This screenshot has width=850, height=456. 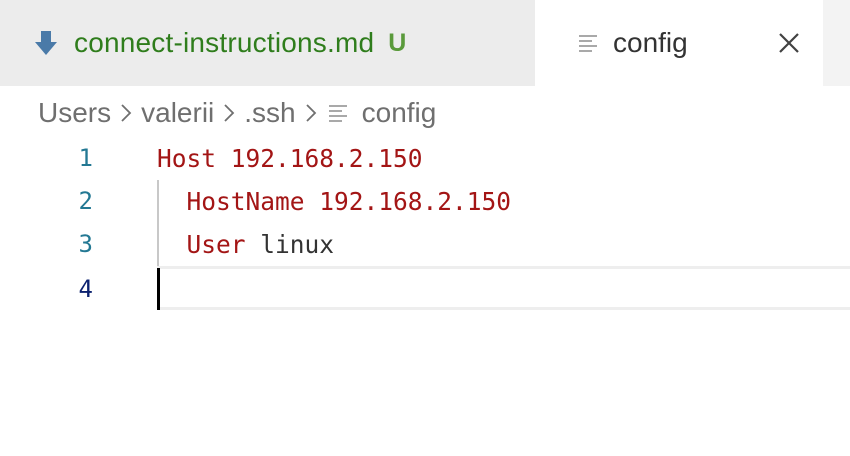 I want to click on breadcrumb-item-ssh: .ssh, so click(x=269, y=113).